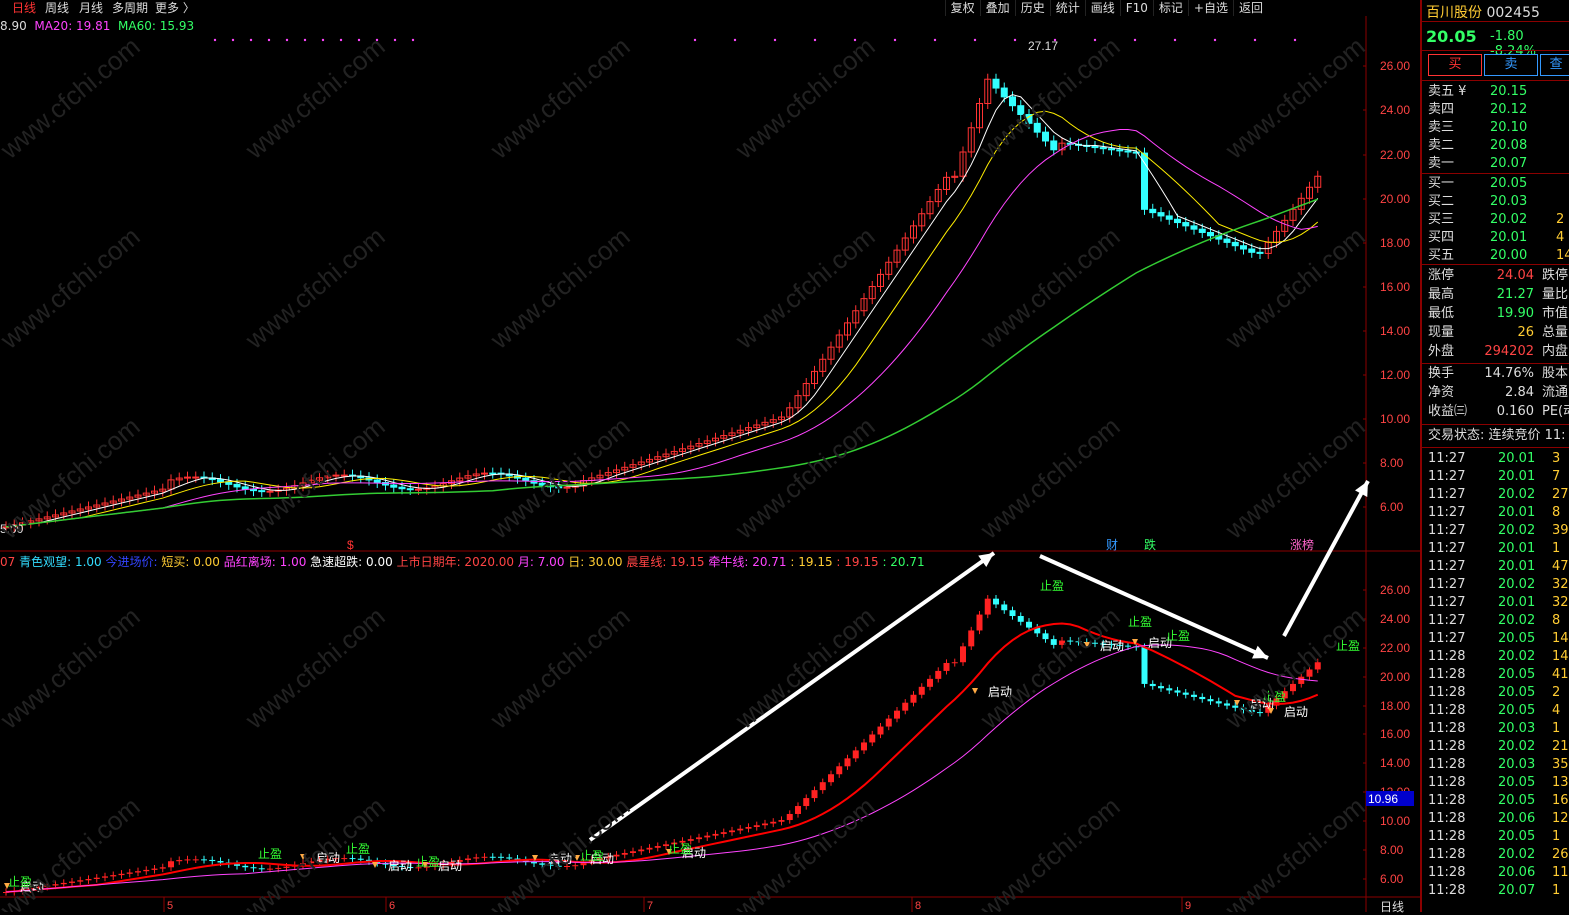  I want to click on row-value: 20.07, so click(1509, 163).